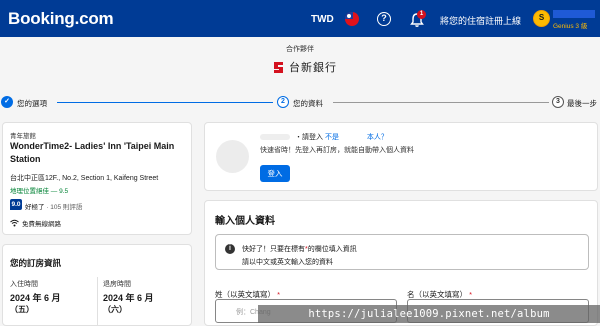 The image size is (600, 326). Describe the element at coordinates (35, 207) in the screenshot. I see `rating-word: 好極了` at that location.